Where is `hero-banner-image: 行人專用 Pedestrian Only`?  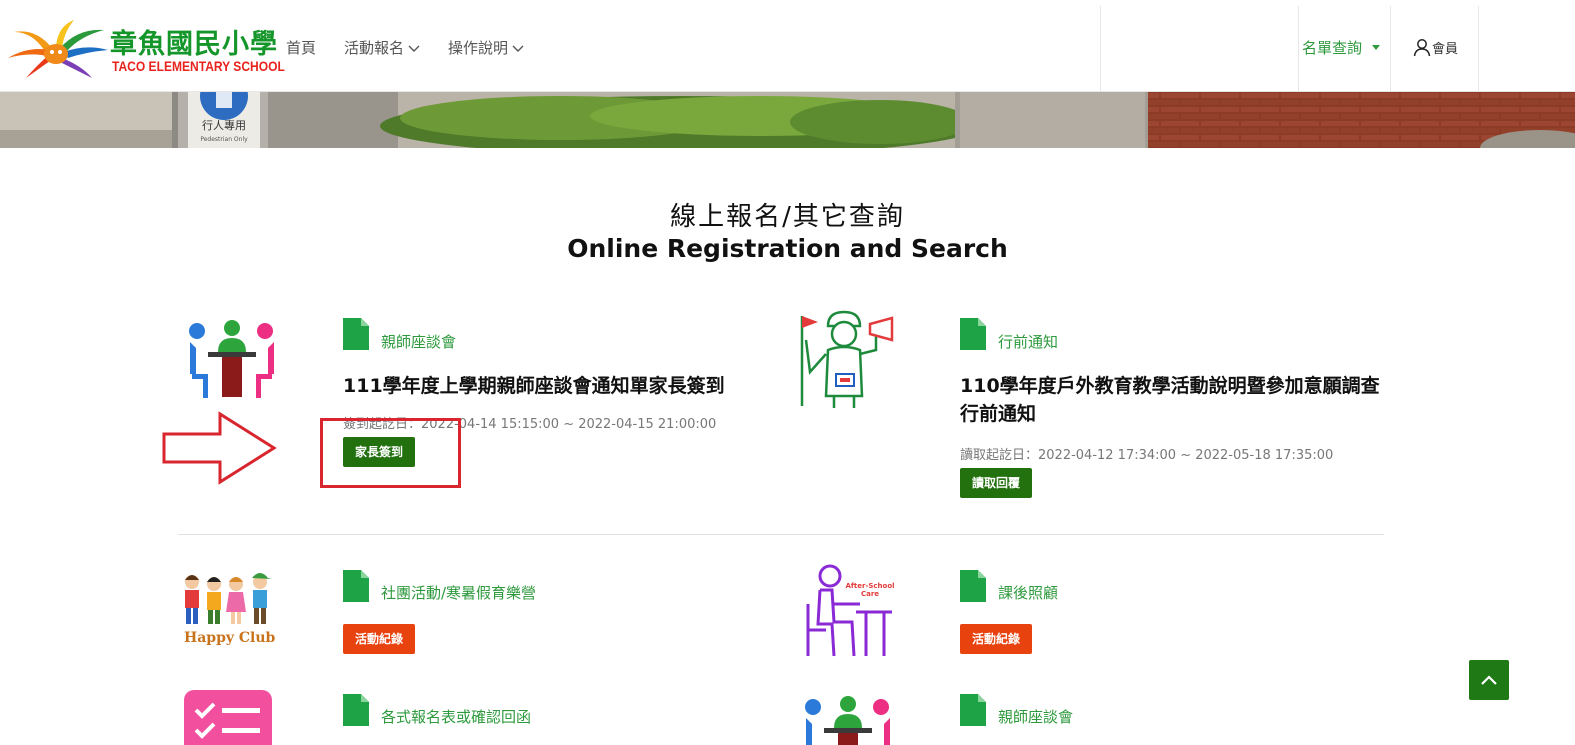
hero-banner-image: 行人專用 Pedestrian Only is located at coordinates (787, 120).